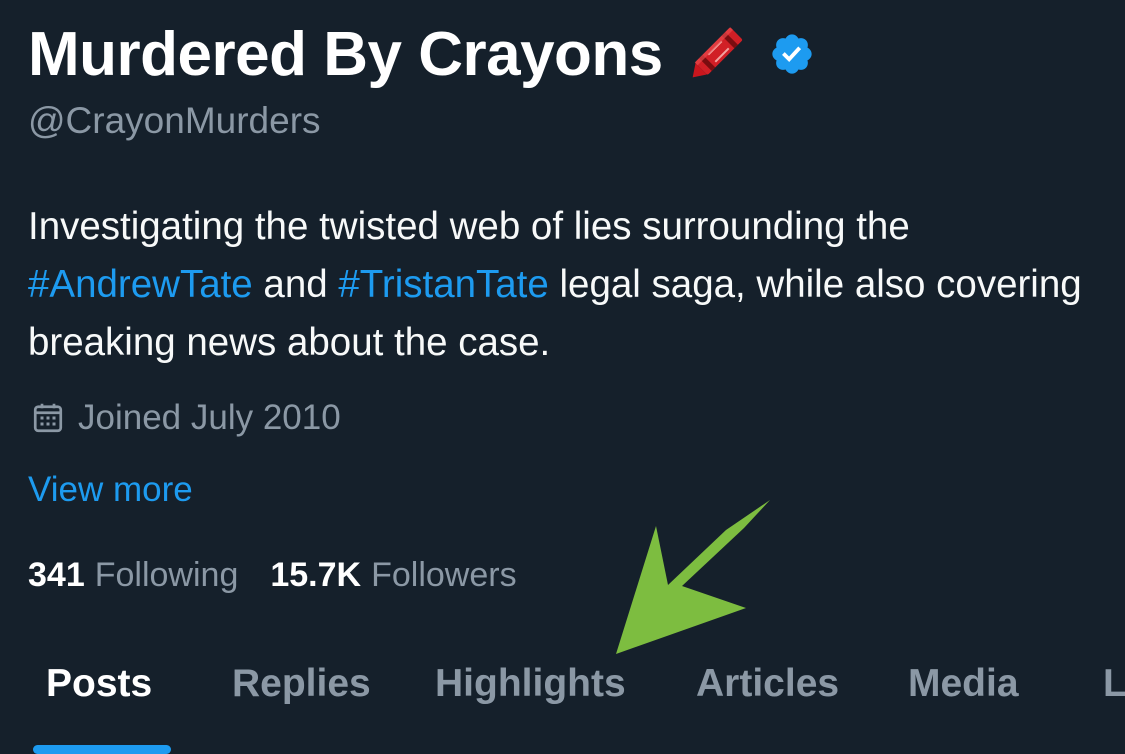 The image size is (1125, 754). I want to click on hashtag-link-andrewtate: #AndrewTate, so click(140, 284).